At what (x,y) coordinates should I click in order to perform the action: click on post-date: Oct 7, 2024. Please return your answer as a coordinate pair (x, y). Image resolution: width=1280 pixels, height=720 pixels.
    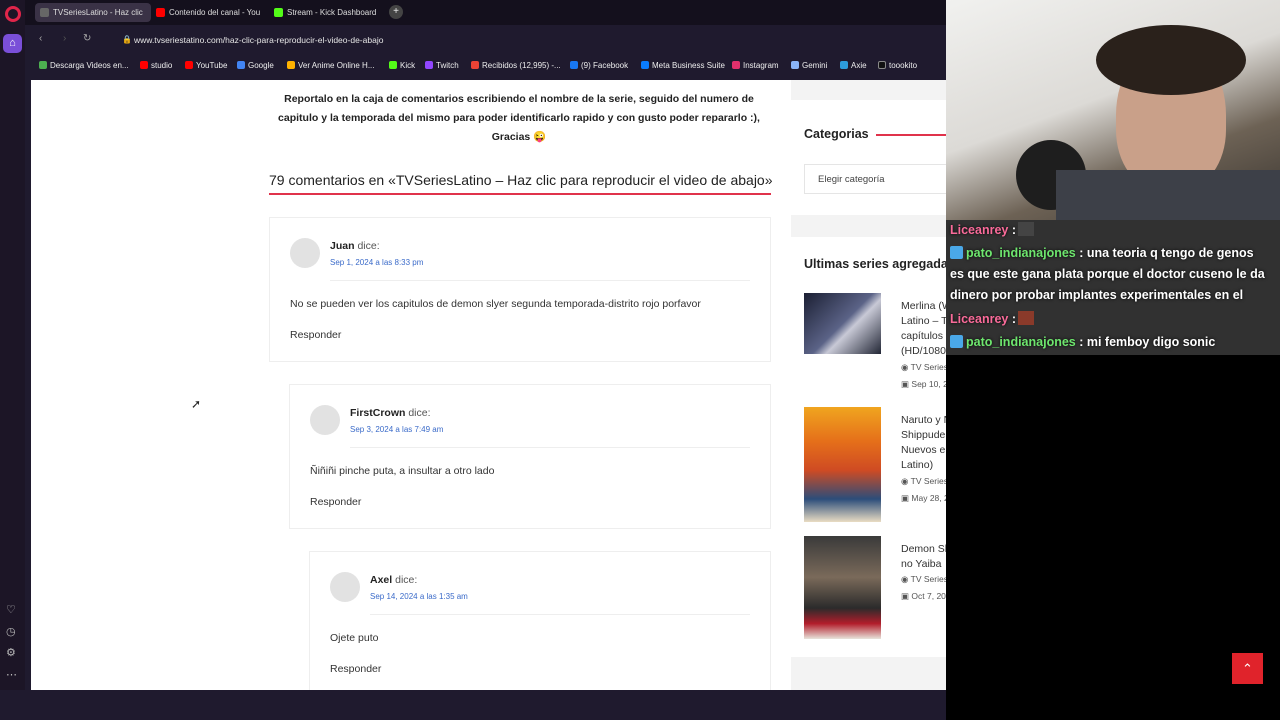
    Looking at the image, I should click on (928, 596).